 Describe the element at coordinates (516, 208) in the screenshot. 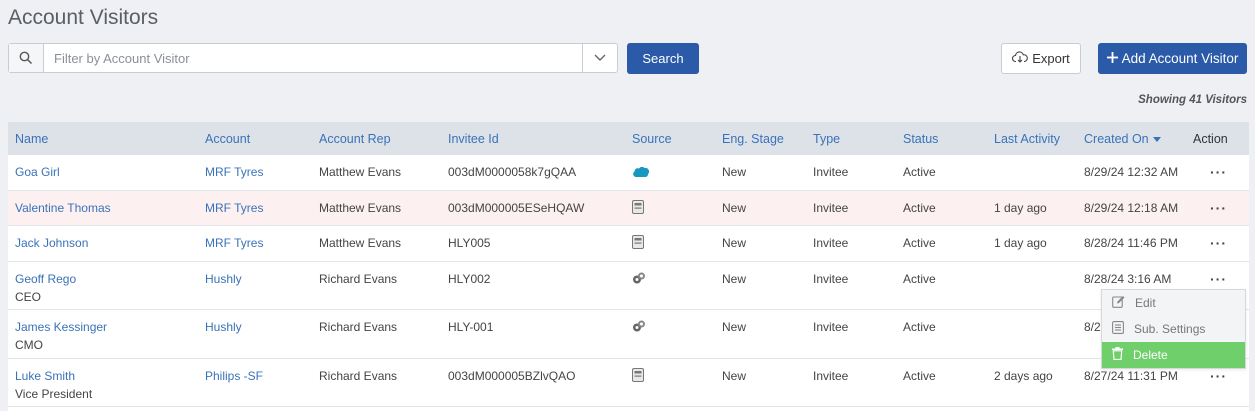

I see `invitee-id: 003dM000005ESeHQAW` at that location.